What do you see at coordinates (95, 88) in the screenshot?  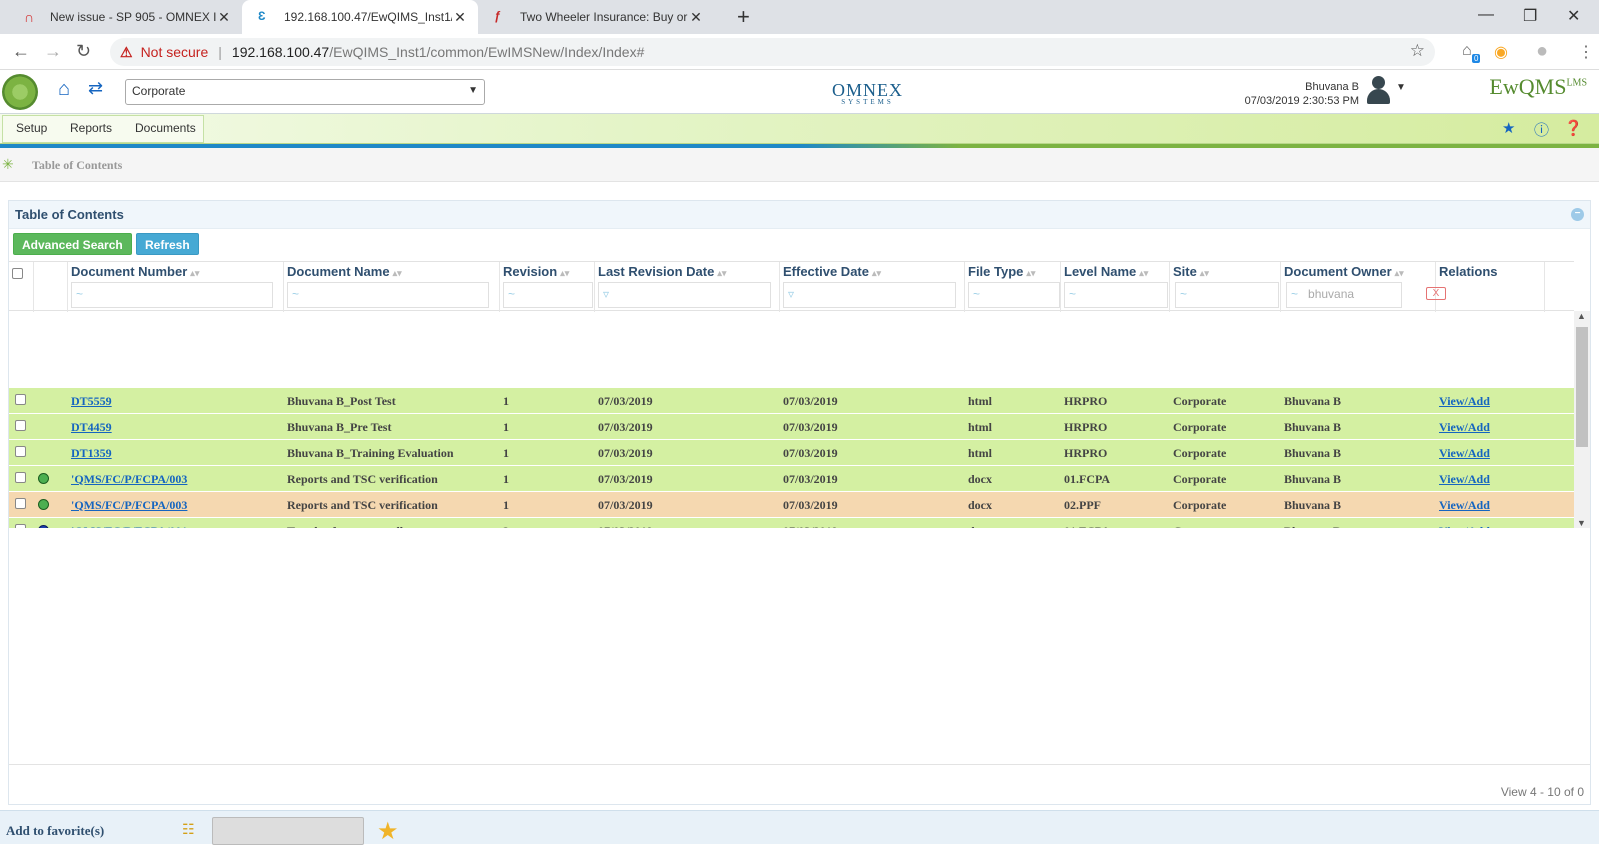 I see `sync-icon: ⇄` at bounding box center [95, 88].